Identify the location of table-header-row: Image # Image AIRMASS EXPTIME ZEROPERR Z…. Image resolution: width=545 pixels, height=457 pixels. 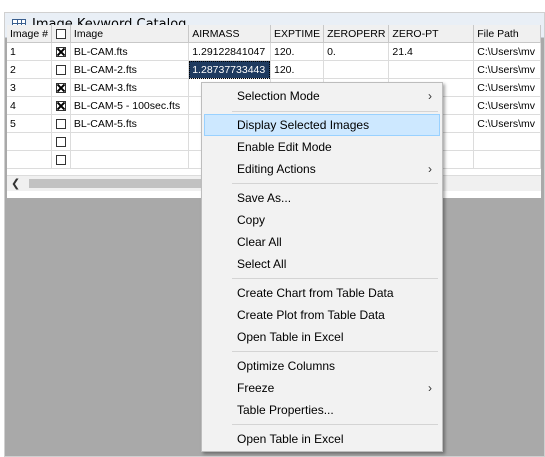
(274, 34).